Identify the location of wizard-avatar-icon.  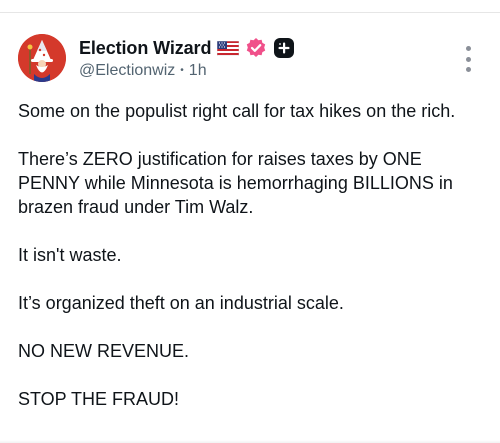
(42, 58).